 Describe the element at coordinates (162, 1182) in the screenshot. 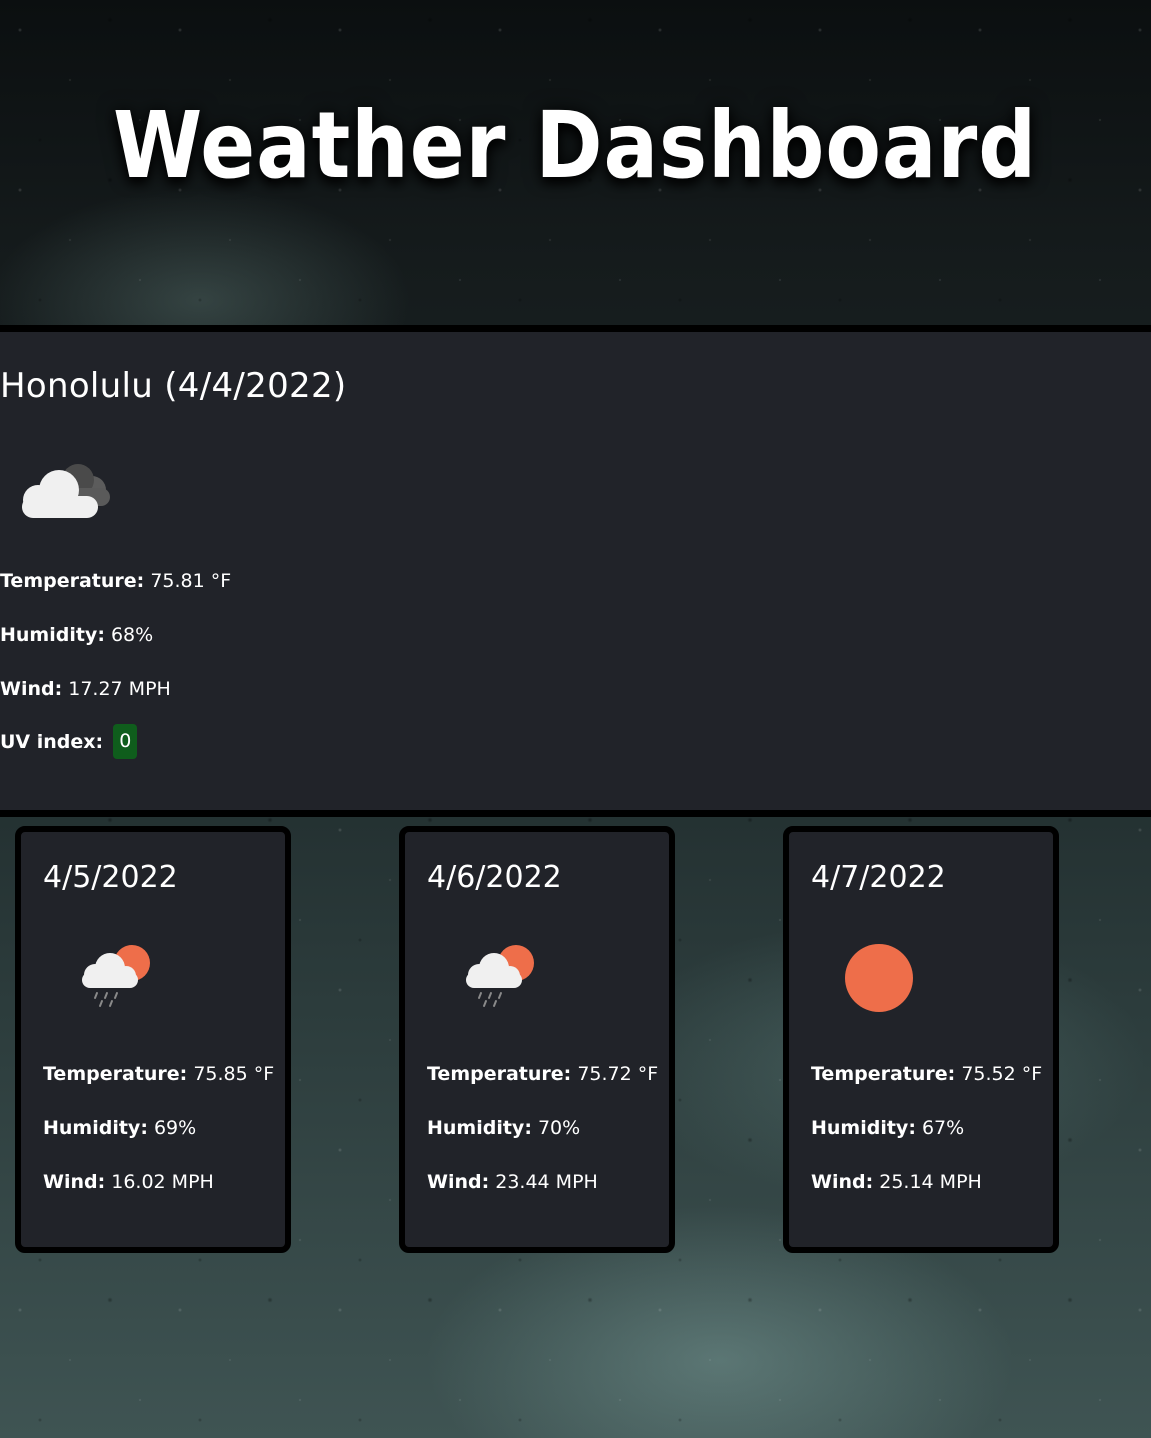

I see `wind-value: 16.02 MPH` at that location.